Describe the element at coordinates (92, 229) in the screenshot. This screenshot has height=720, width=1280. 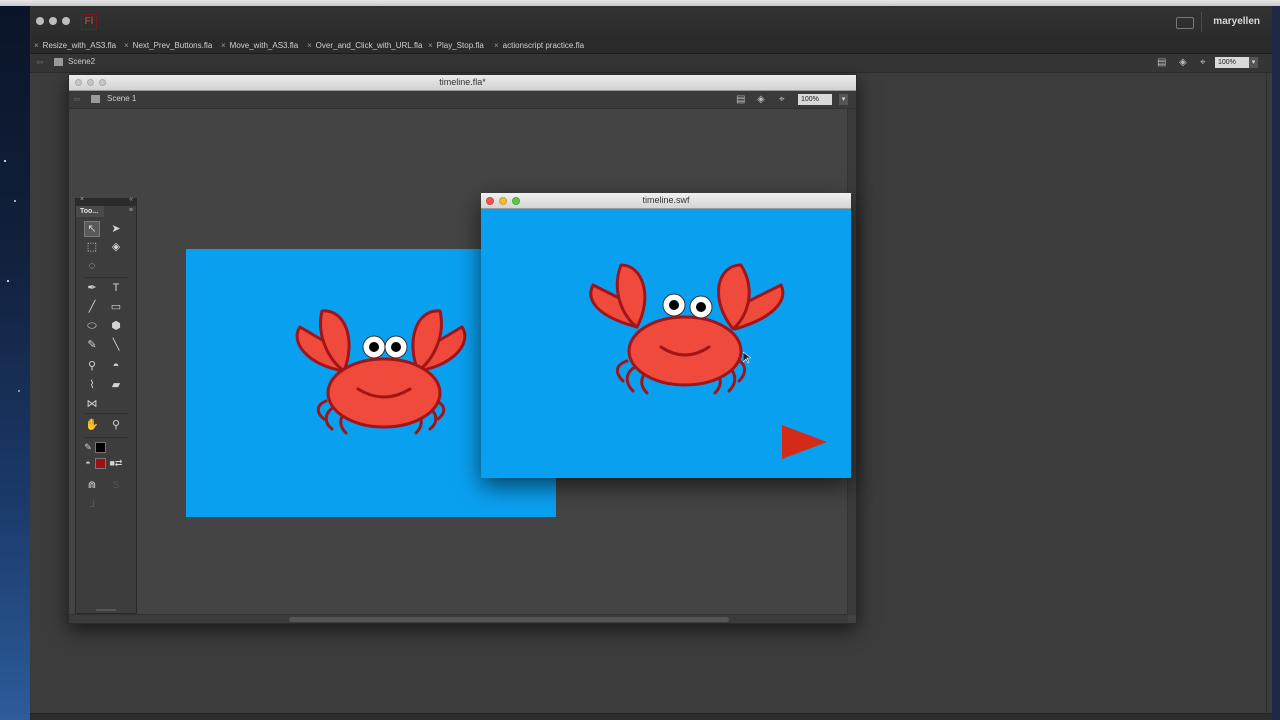
I see `selection-tool-icon: ↖` at that location.